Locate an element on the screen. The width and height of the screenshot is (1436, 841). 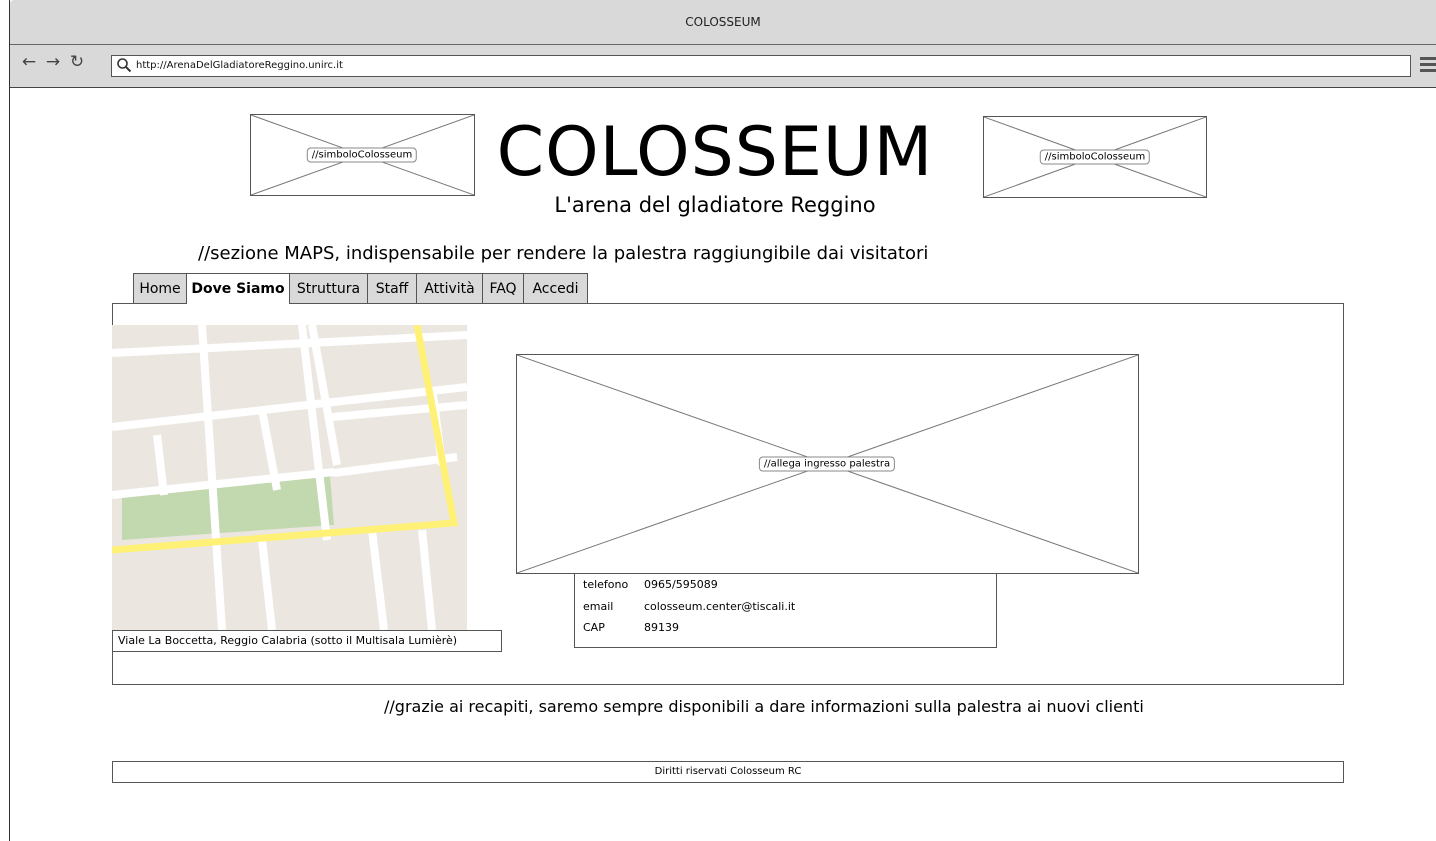
cap-label: CAP is located at coordinates (594, 627).